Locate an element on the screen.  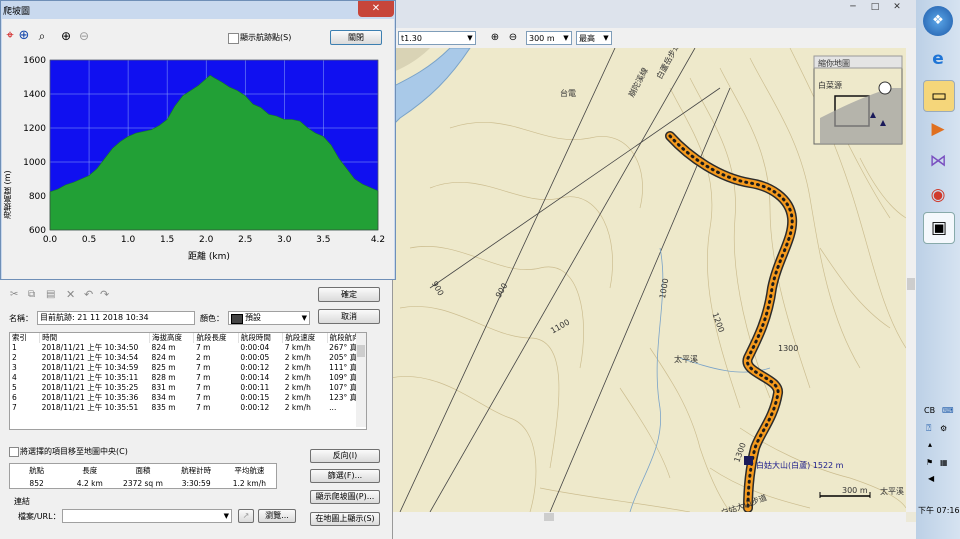
link-section-label: 連結 is located at coordinates (22, 501).